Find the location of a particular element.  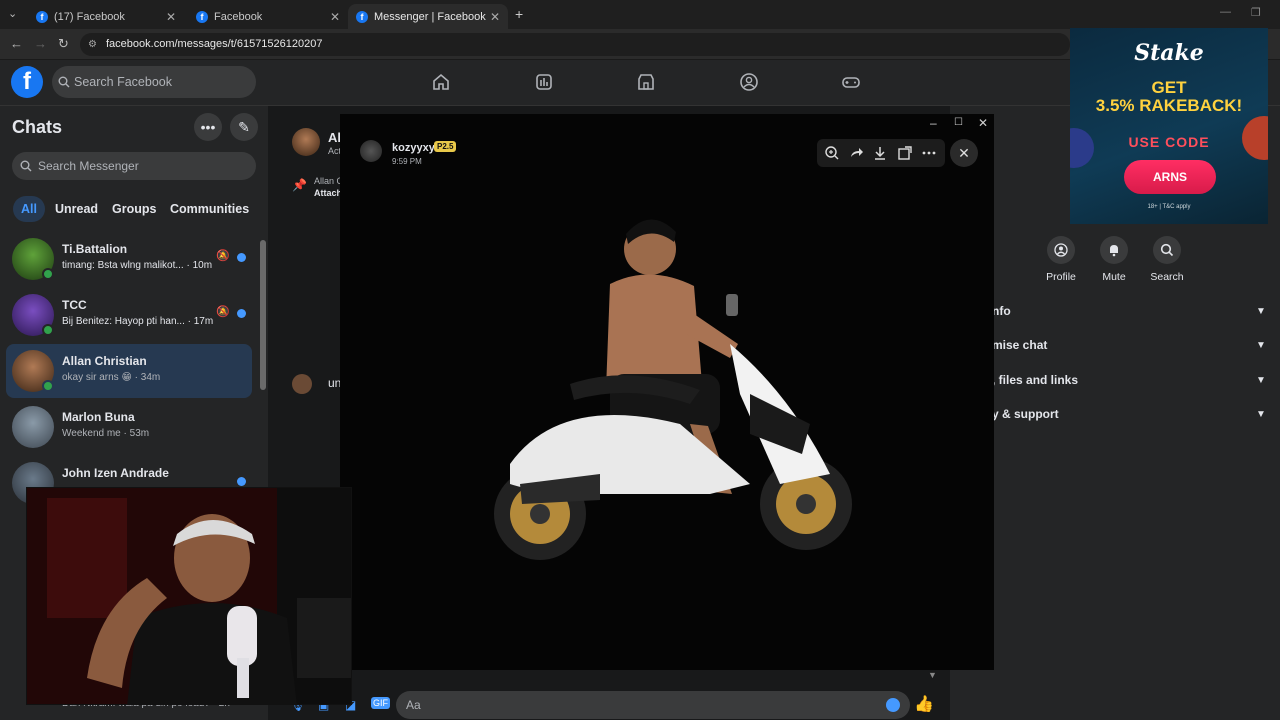

like-thumb-icon: 👍 is located at coordinates (924, 704).